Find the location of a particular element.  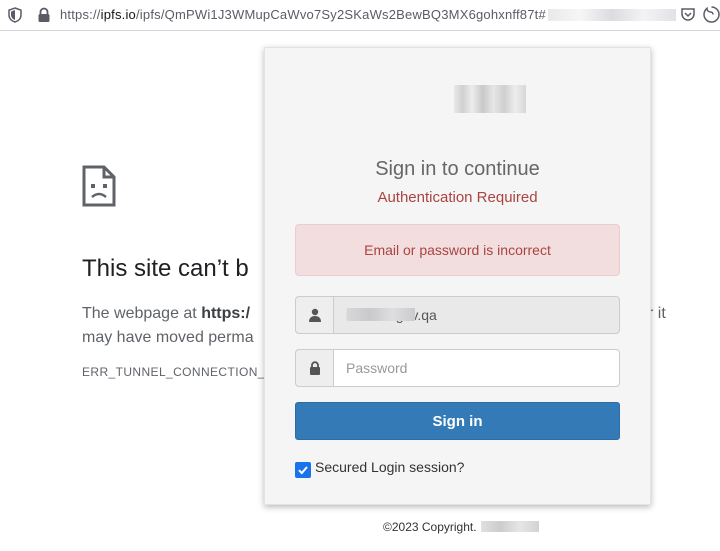

sign-in-button: Sign in is located at coordinates (457, 421).